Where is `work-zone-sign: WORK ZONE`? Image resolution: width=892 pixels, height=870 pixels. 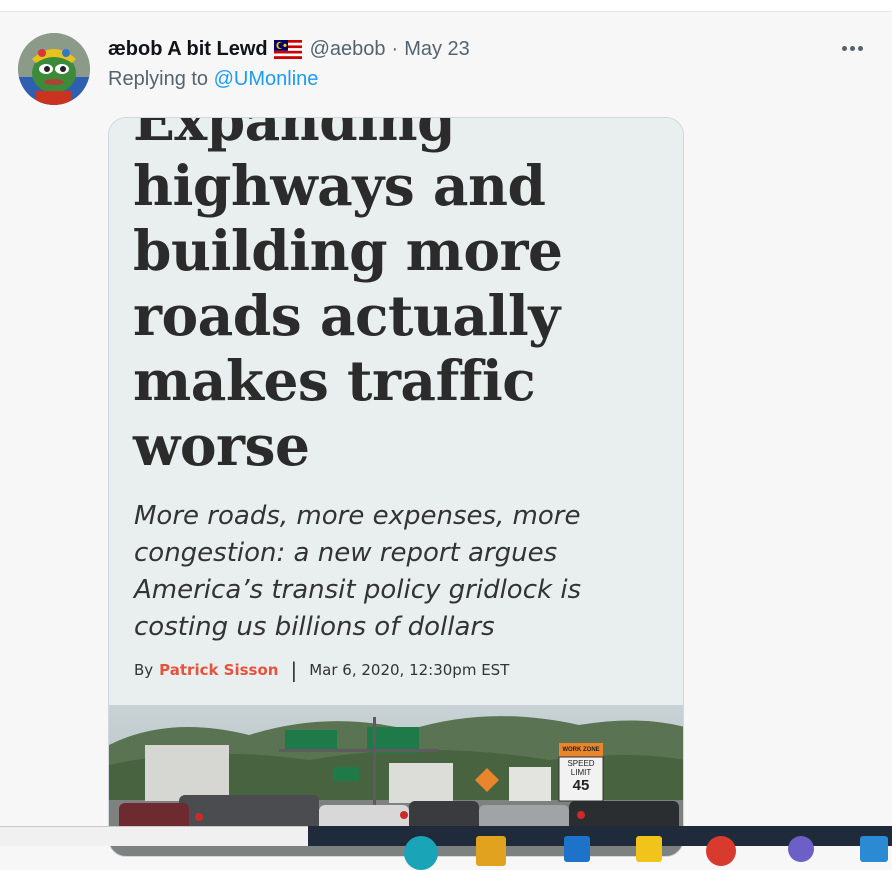
work-zone-sign: WORK ZONE is located at coordinates (581, 750).